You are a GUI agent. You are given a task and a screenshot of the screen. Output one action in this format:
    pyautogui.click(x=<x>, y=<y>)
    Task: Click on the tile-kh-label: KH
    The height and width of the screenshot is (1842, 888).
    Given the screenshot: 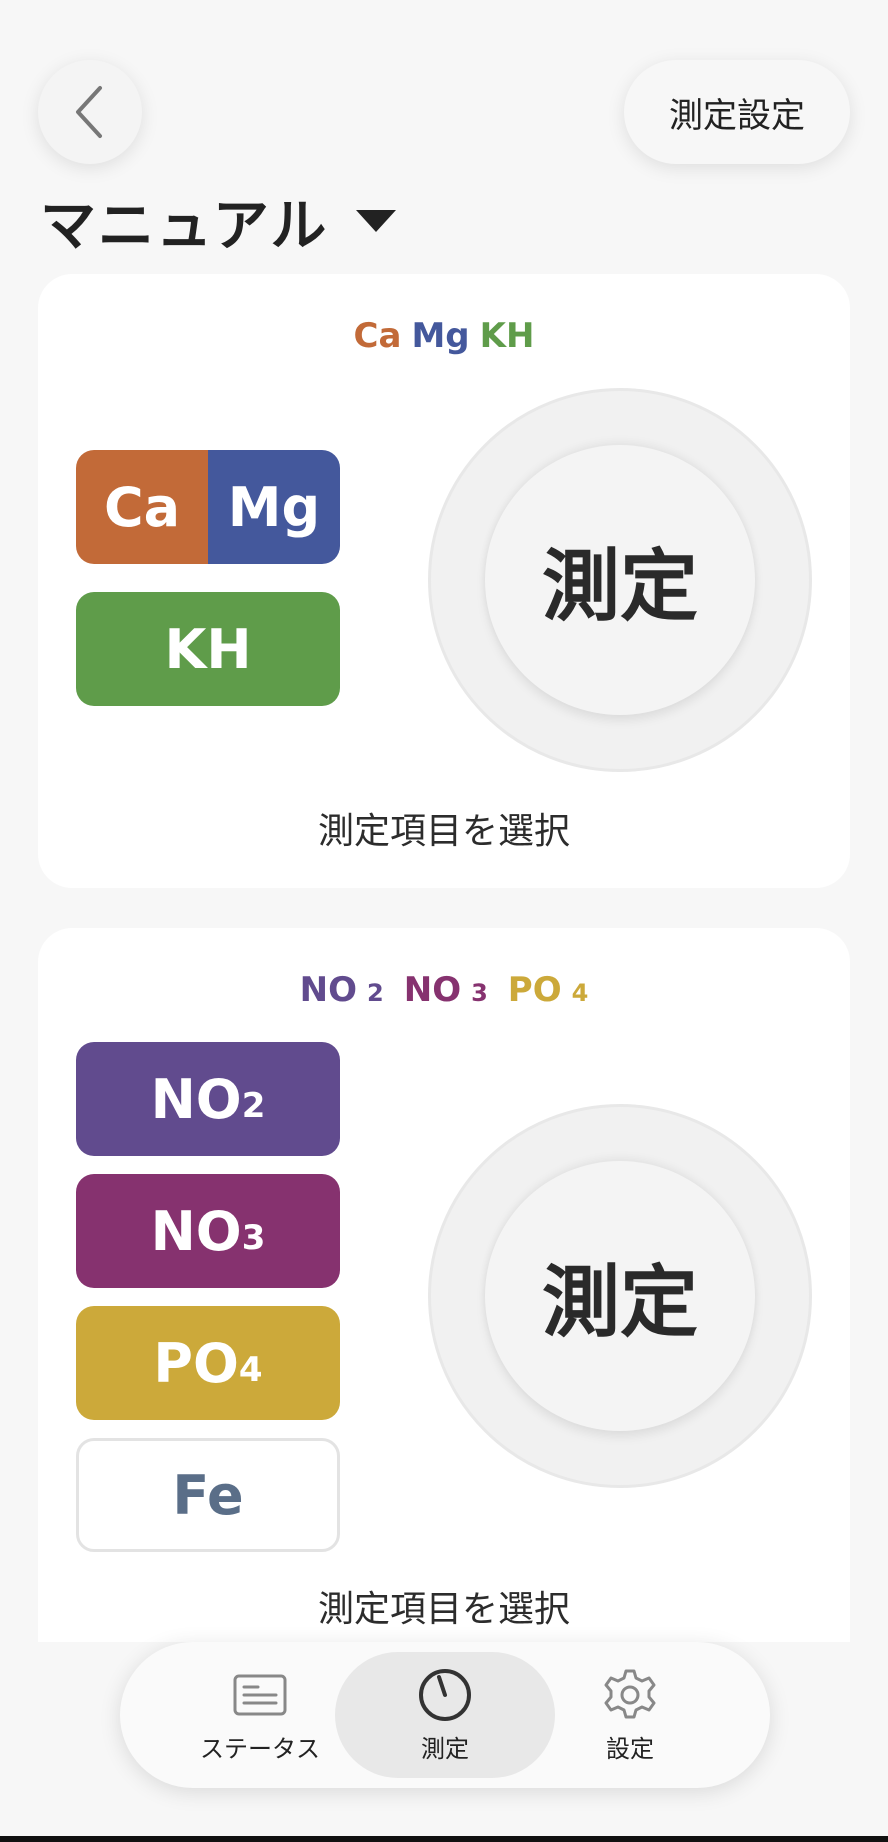 What is the action you would take?
    pyautogui.click(x=208, y=649)
    